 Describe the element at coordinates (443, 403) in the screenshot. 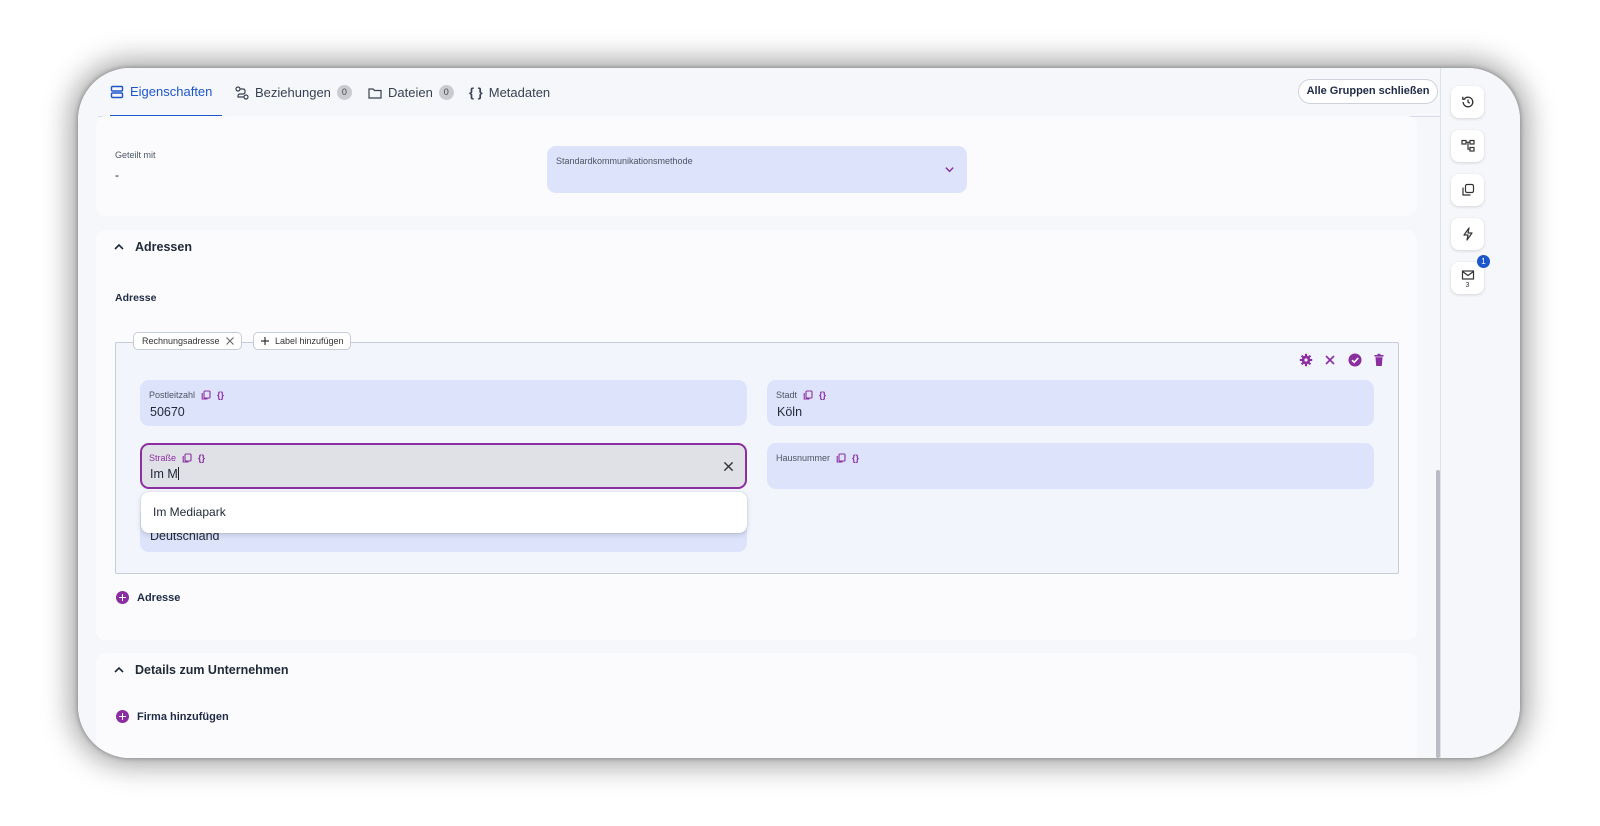

I see `postal-code-field: Postleitzahl {} 50670` at that location.